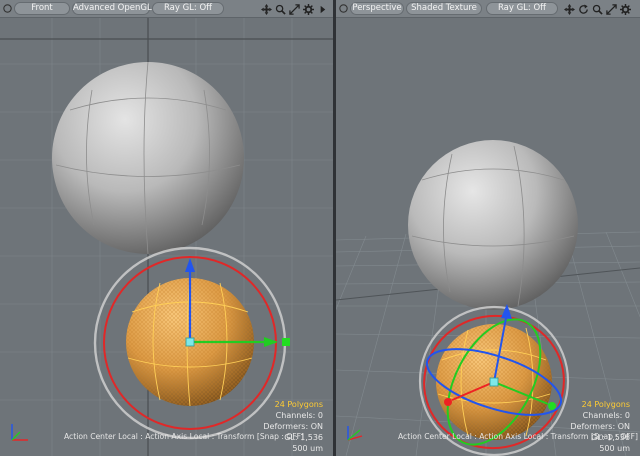  Describe the element at coordinates (322, 9) in the screenshot. I see `triangle-right-icon` at that location.